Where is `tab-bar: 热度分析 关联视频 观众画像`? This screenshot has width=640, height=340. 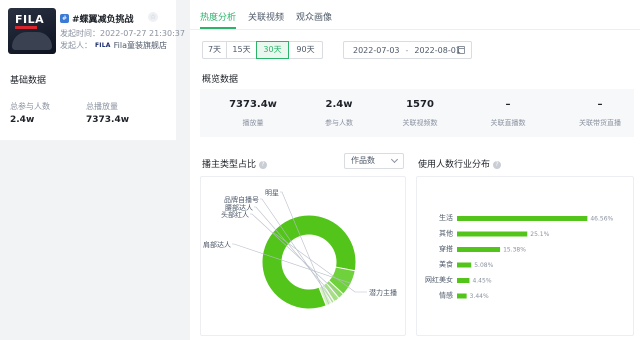
tab-bar: 热度分析 关联视频 观众画像 is located at coordinates (415, 15).